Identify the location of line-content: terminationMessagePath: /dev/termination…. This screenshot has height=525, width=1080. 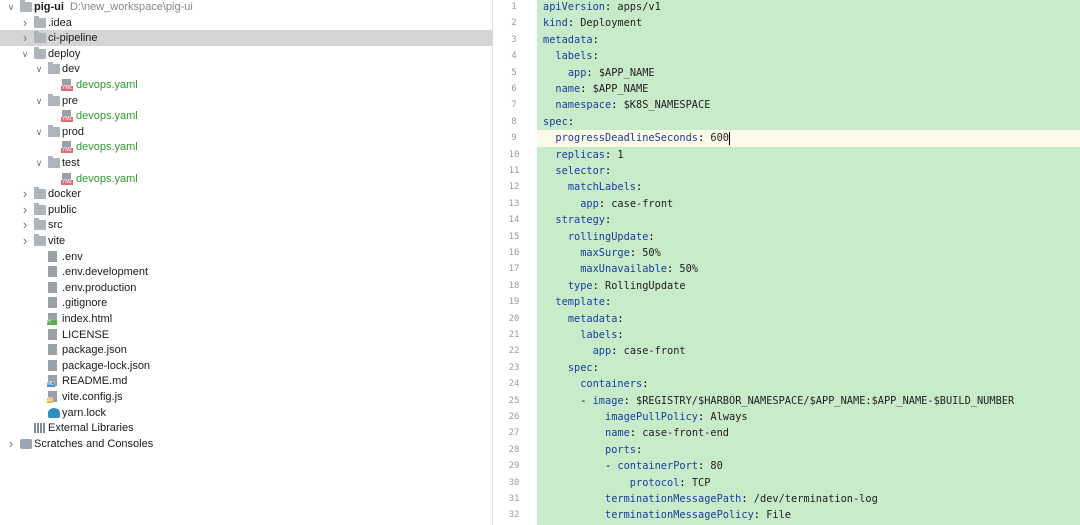
(808, 499).